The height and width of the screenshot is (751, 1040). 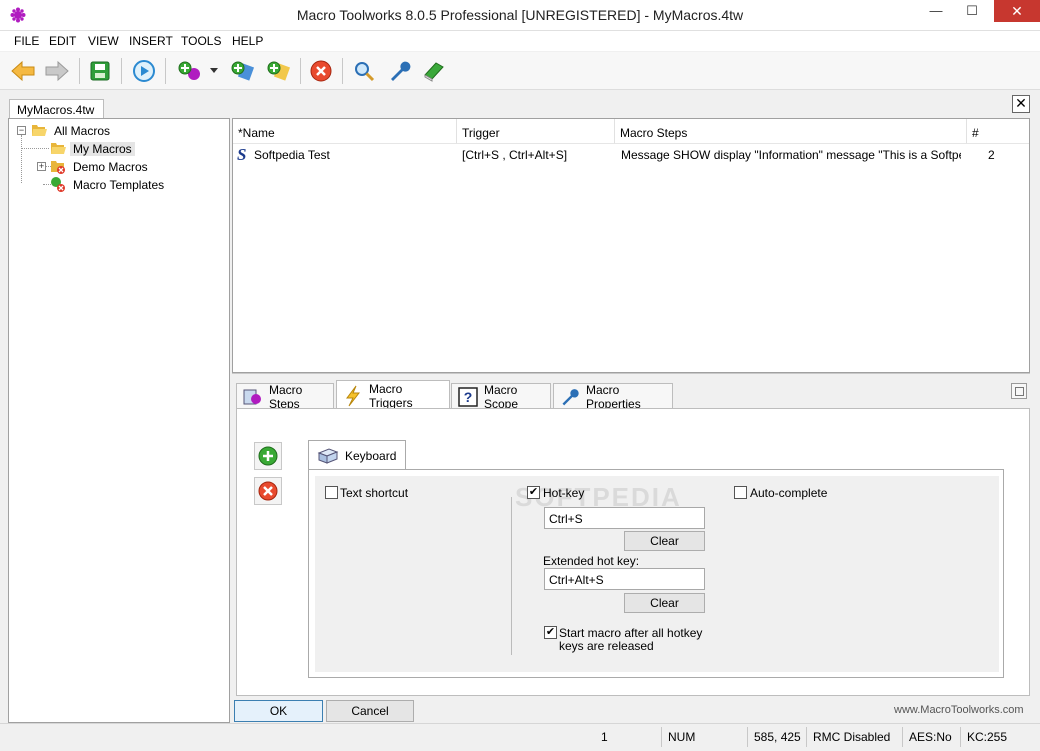 I want to click on tab-macro-scope: ? Macro Scope, so click(x=501, y=396).